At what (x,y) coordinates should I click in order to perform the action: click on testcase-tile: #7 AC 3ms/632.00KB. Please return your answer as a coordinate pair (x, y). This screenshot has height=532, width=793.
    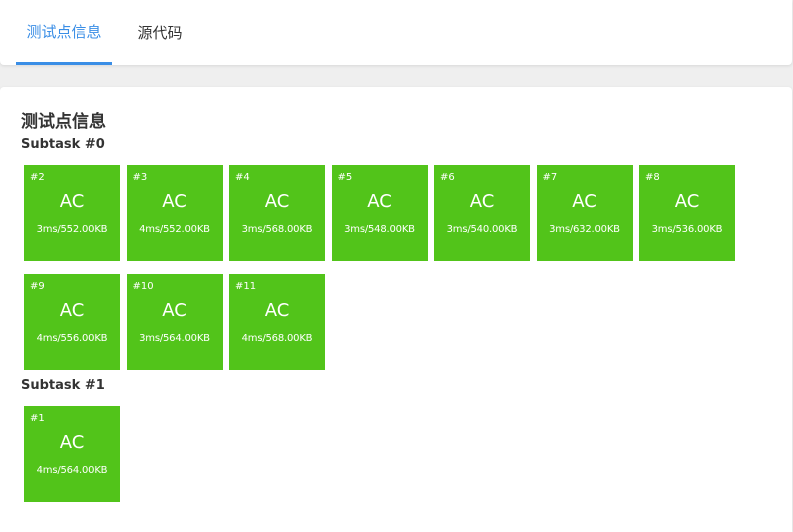
    Looking at the image, I should click on (584, 213).